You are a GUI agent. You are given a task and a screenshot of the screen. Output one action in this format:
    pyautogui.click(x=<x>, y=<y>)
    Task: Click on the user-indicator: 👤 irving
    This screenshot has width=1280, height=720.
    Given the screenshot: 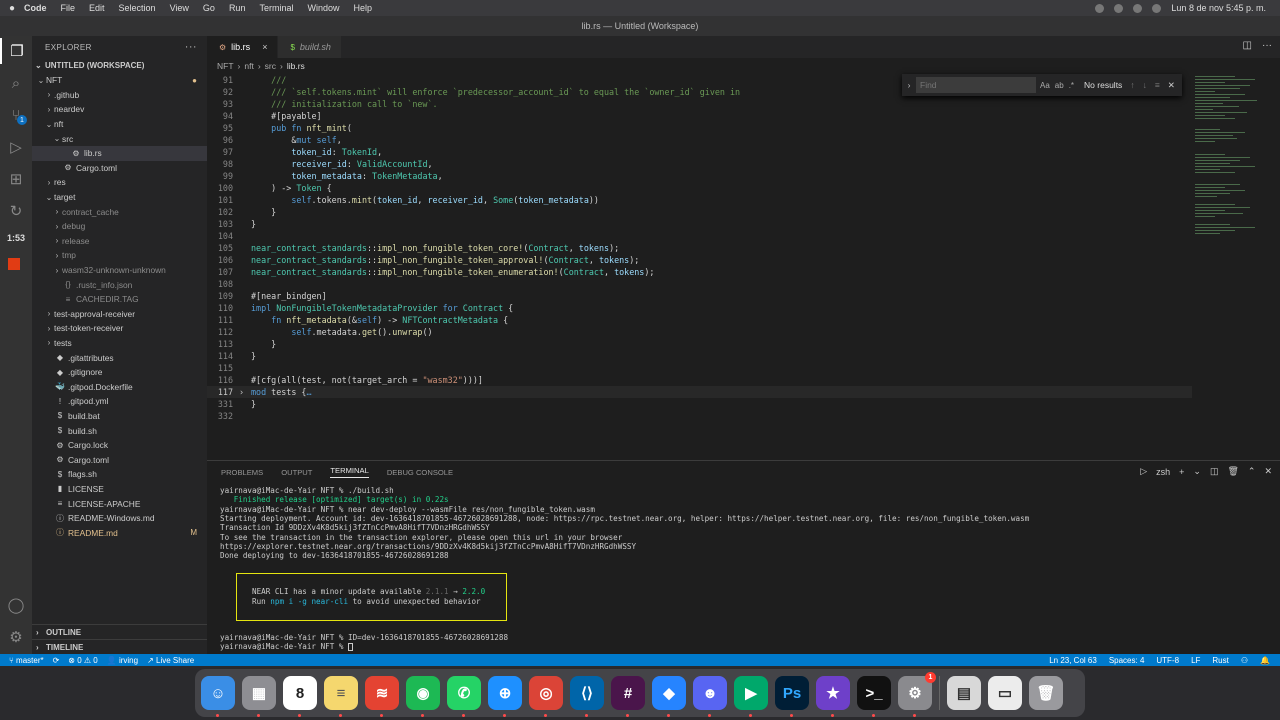 What is the action you would take?
    pyautogui.click(x=122, y=660)
    